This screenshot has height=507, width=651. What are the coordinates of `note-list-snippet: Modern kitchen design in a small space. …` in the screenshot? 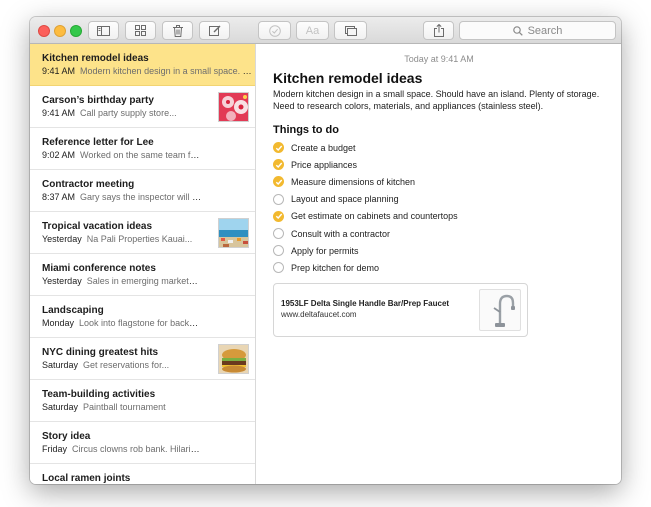 It's located at (166, 71).